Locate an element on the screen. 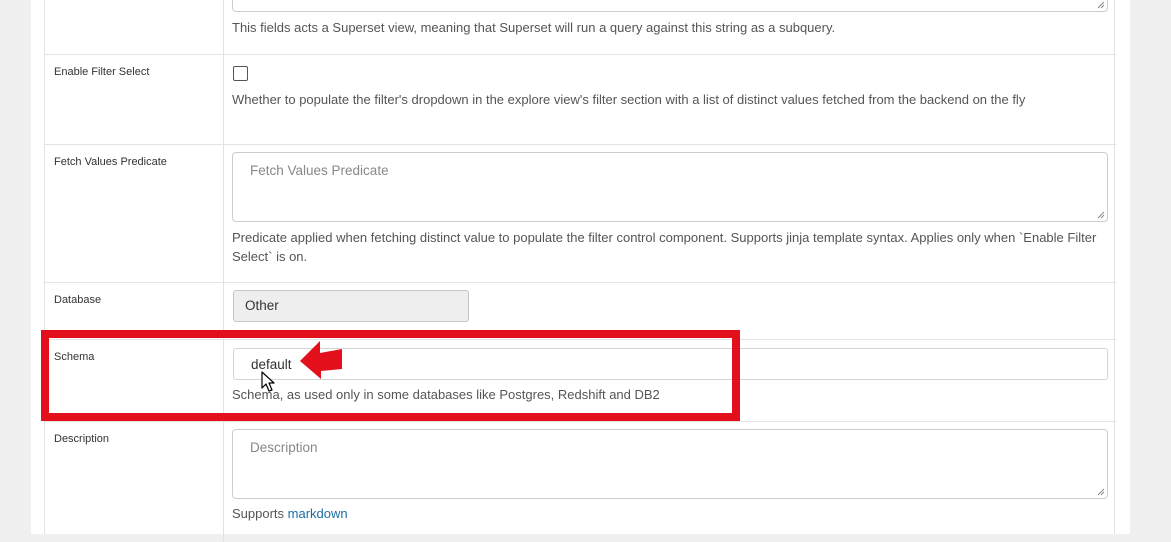 Image resolution: width=1171 pixels, height=542 pixels. database-select: Other is located at coordinates (351, 306).